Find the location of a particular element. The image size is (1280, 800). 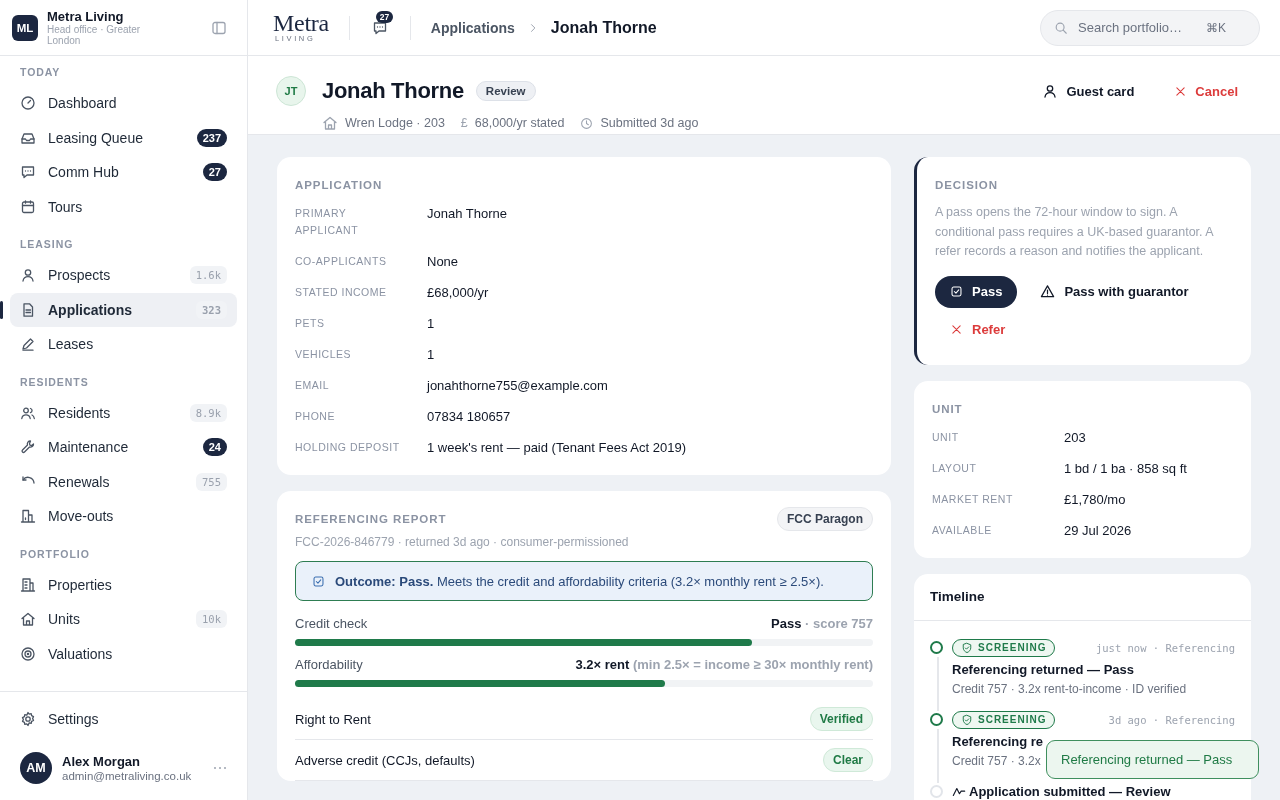

field-label: VEHICLES is located at coordinates (324, 354).